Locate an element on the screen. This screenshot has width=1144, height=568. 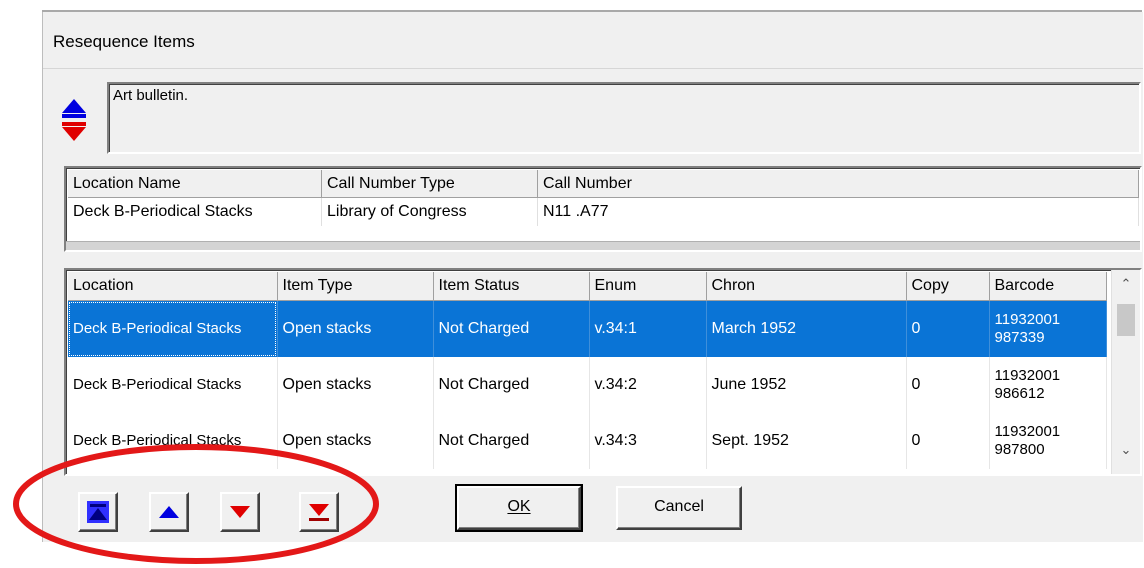
header-enum: Enum is located at coordinates (648, 286).